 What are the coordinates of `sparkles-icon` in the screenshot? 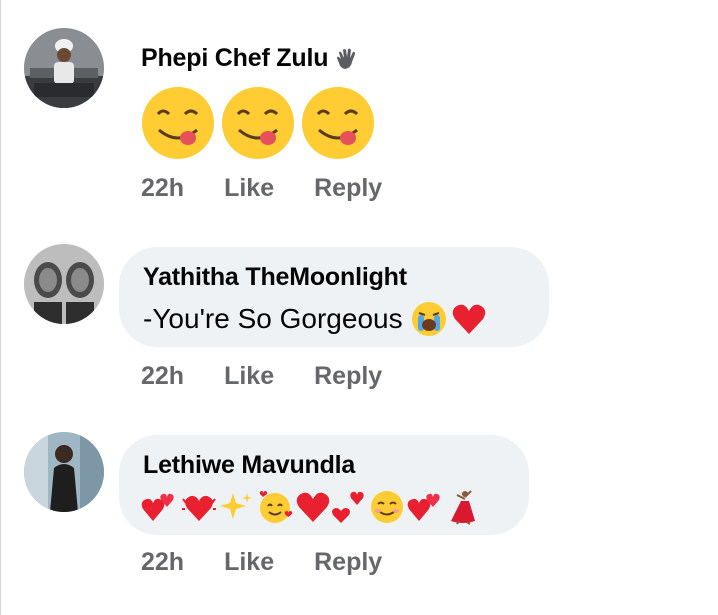 It's located at (236, 506).